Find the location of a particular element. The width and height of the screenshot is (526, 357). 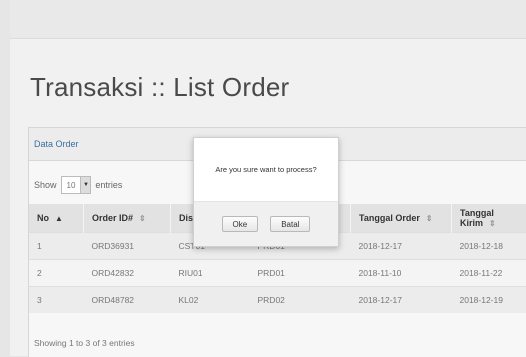

ok-button: Oke is located at coordinates (240, 224).